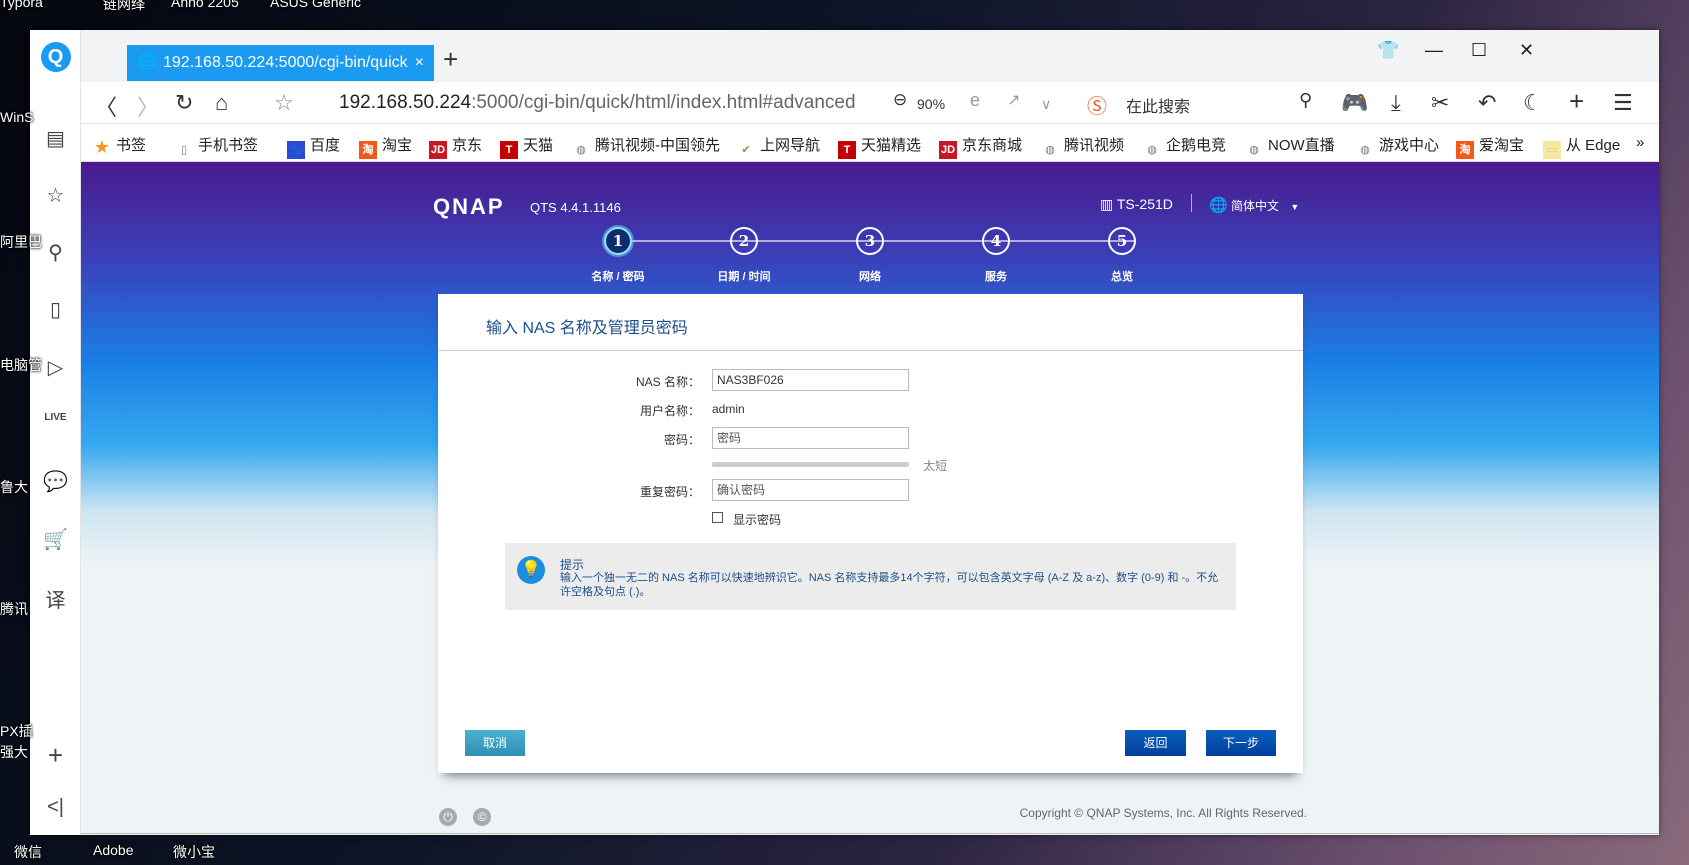 This screenshot has height=865, width=1689. Describe the element at coordinates (884, 241) in the screenshot. I see `step-connector` at that location.